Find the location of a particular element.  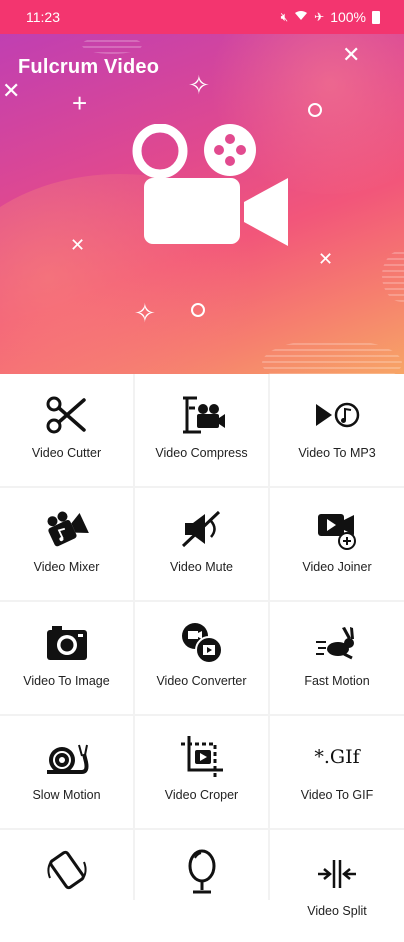

photo-camera-icon is located at coordinates (66, 643).